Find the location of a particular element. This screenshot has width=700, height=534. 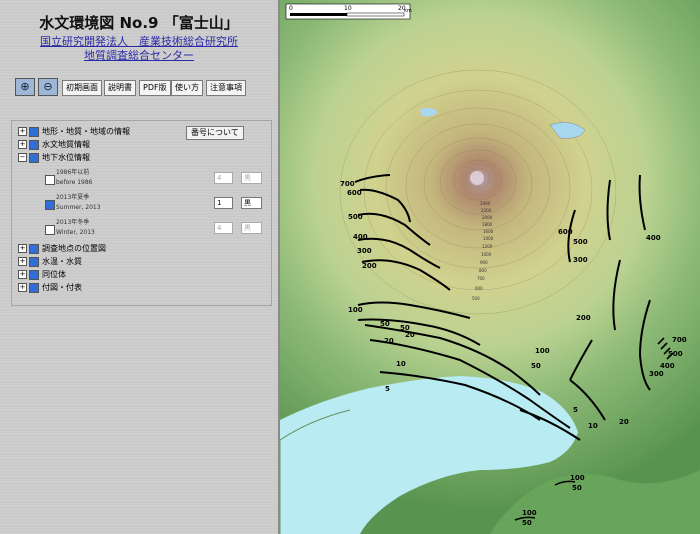

number-select: 1 is located at coordinates (223, 203).